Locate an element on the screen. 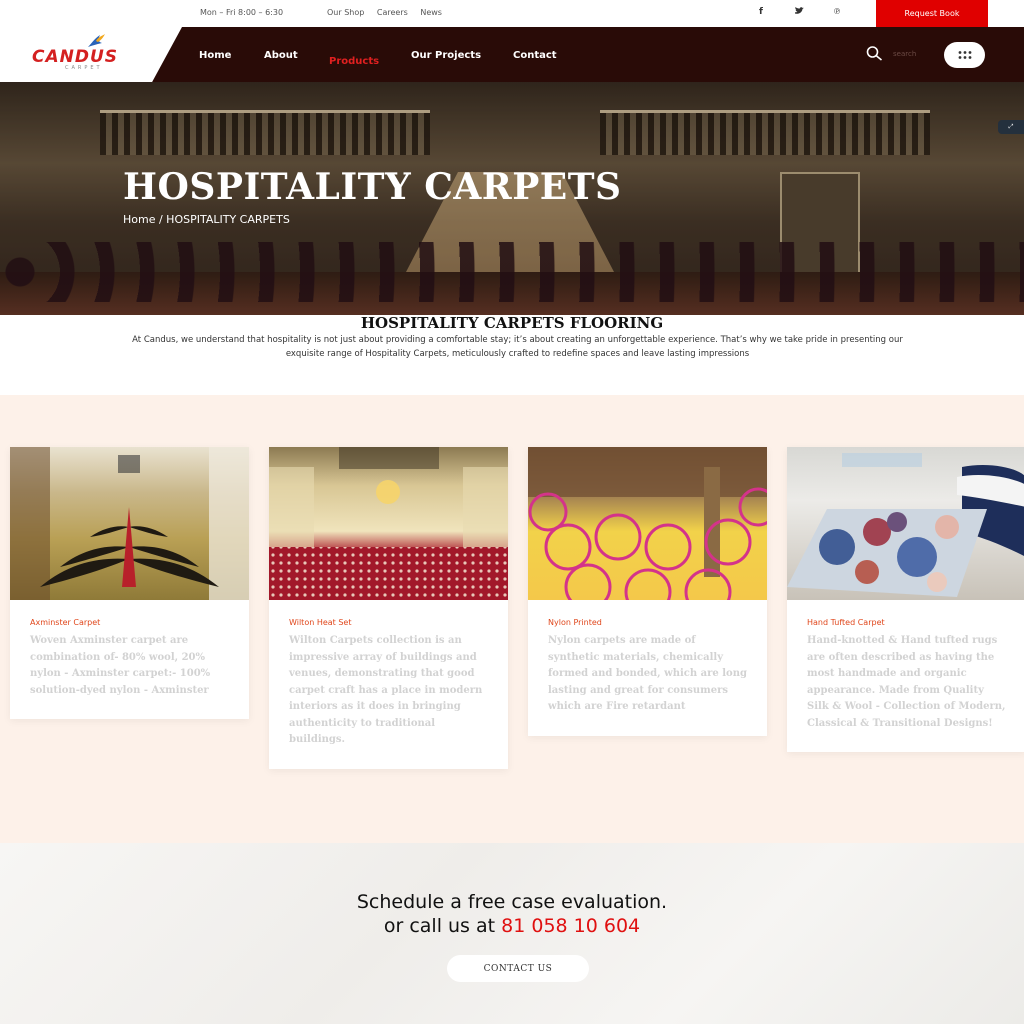 This screenshot has width=1024, height=1024. top-link-careers: Careers is located at coordinates (392, 12).